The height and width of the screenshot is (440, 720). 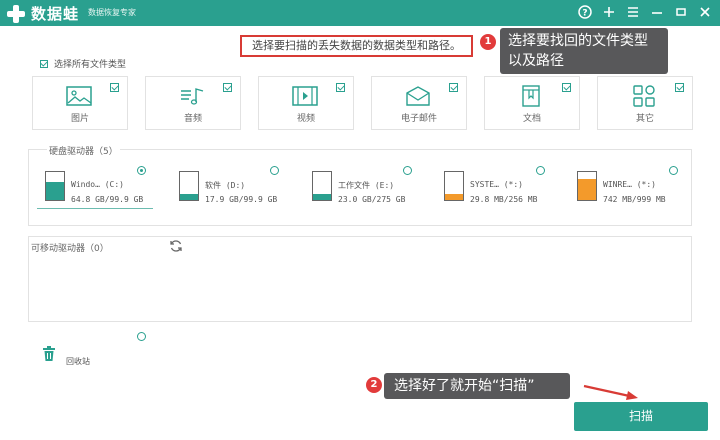 I want to click on drive-system-radio, so click(x=540, y=170).